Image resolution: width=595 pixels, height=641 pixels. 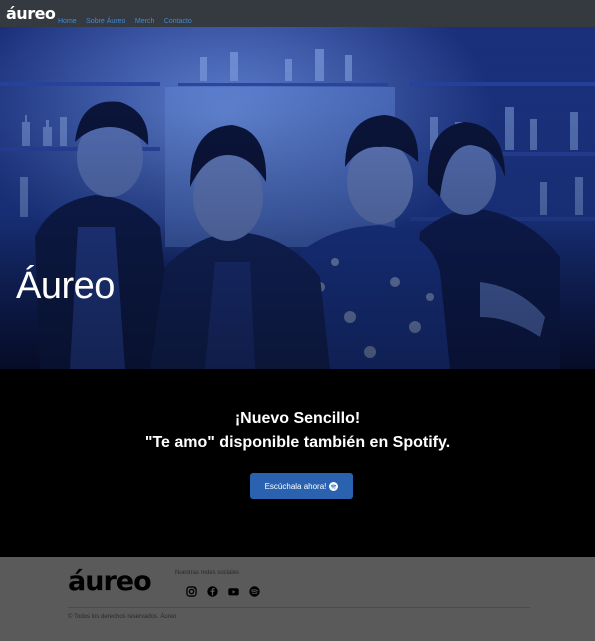 What do you see at coordinates (178, 21) in the screenshot?
I see `nav-link-contact: Contacto` at bounding box center [178, 21].